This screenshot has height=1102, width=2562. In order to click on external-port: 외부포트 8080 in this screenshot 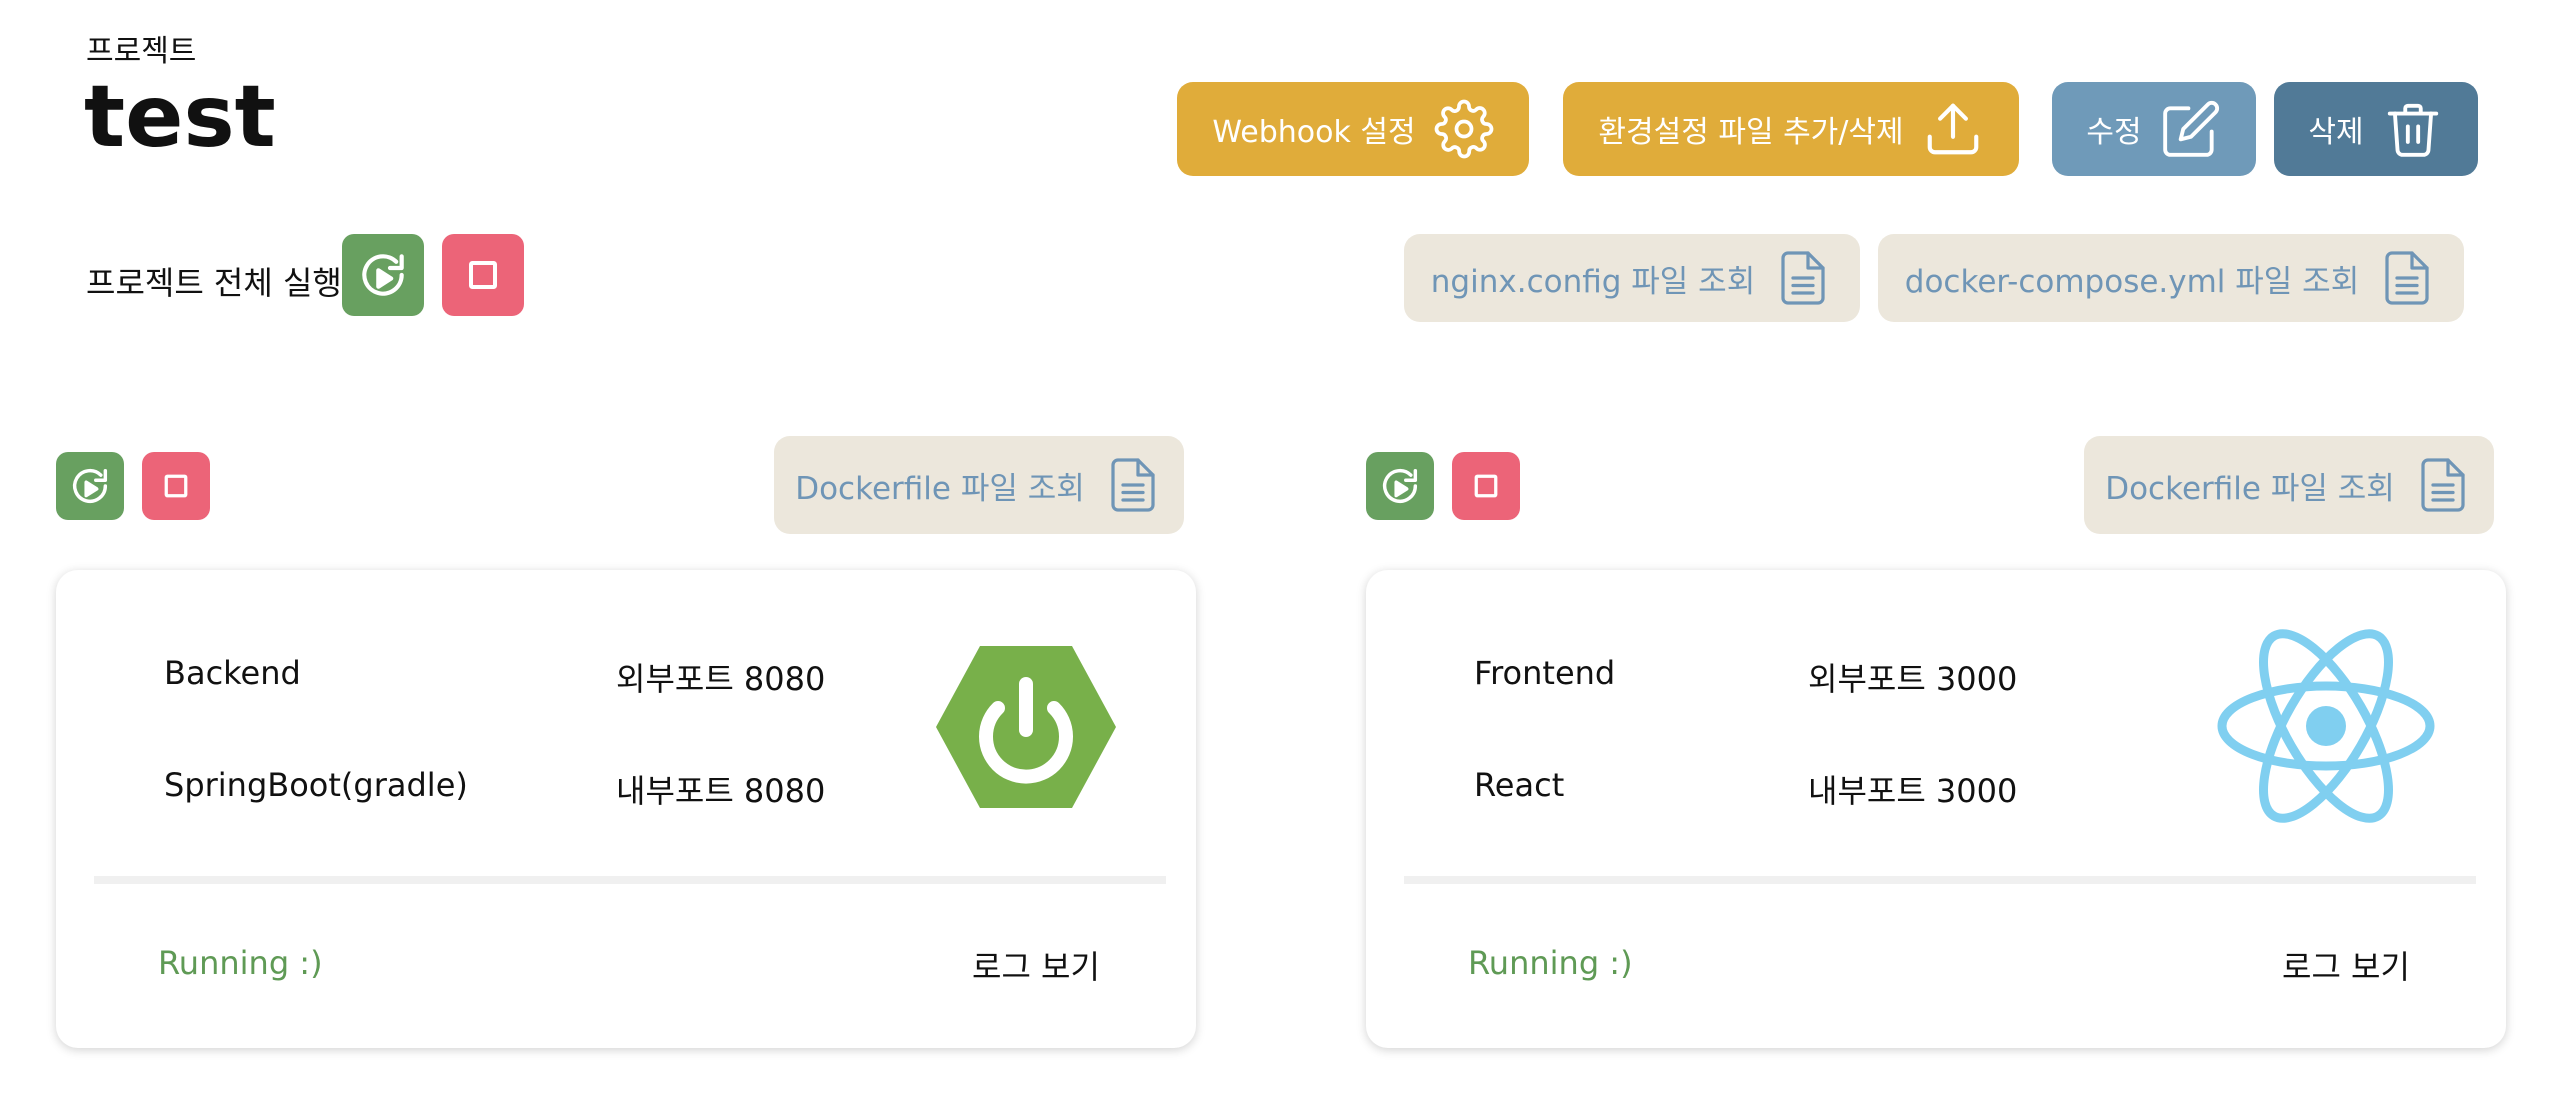, I will do `click(721, 679)`.